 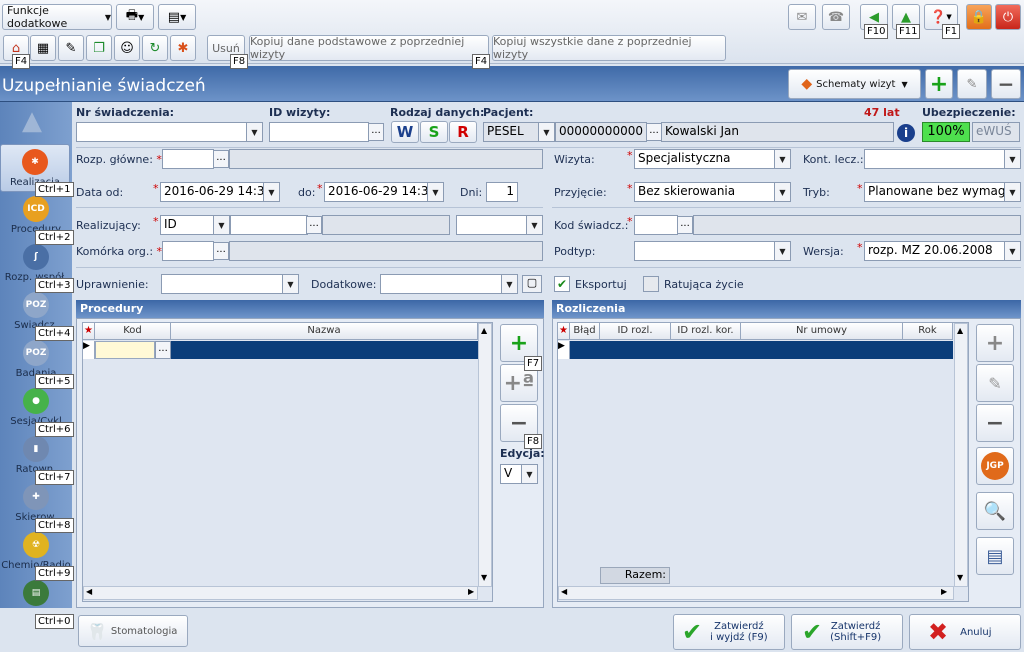 I want to click on anuluj-button: ✖ Anuluj, so click(x=965, y=632).